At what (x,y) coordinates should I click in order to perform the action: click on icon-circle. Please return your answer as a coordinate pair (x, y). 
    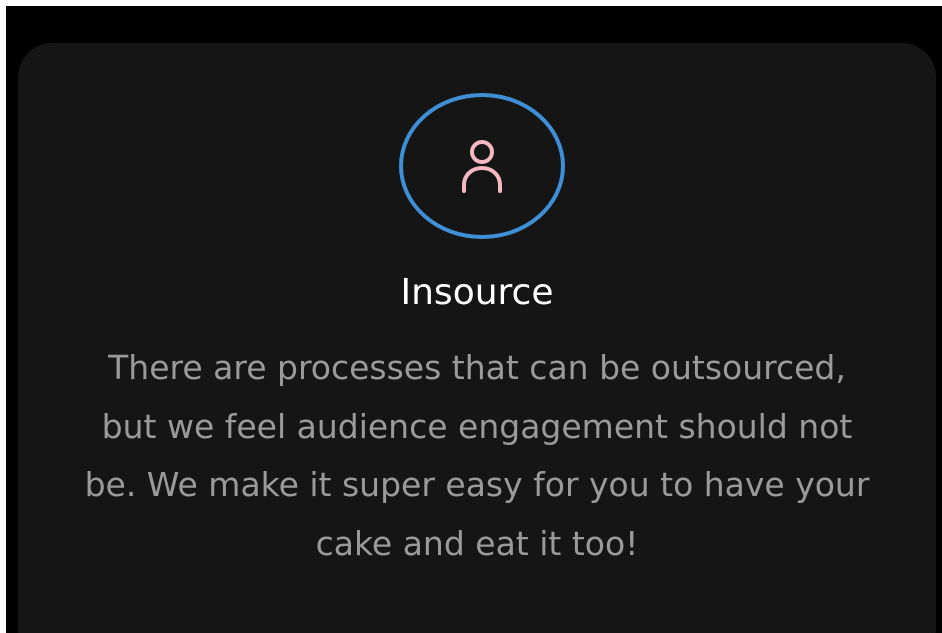
    Looking at the image, I should click on (482, 166).